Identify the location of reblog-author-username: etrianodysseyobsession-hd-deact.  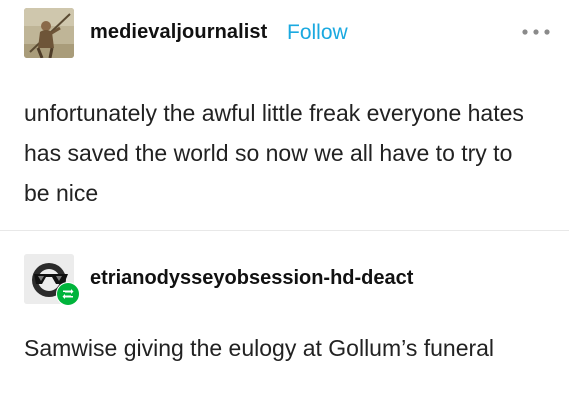
(251, 278).